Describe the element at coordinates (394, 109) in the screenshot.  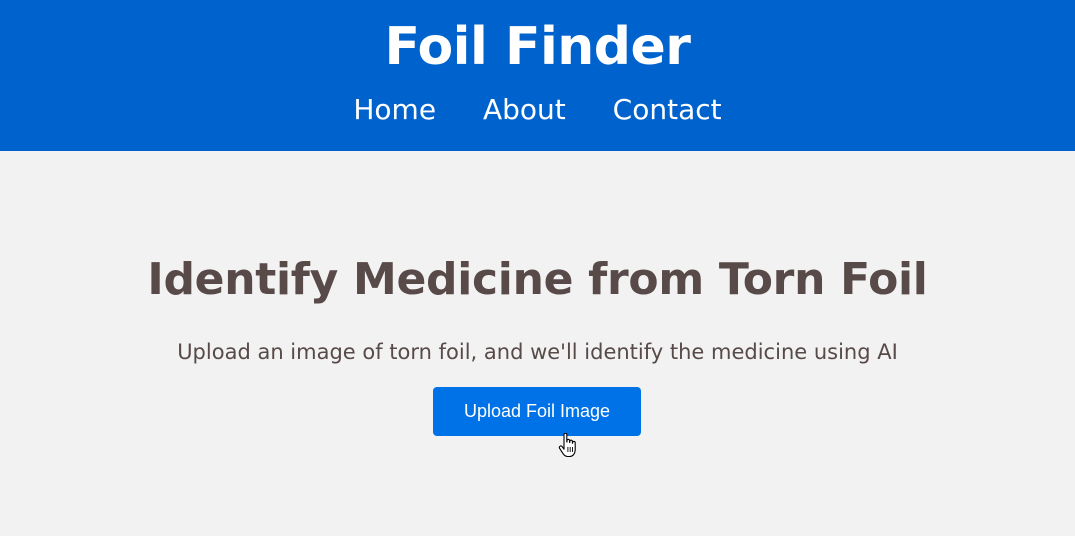
I see `nav-link-home: Home` at that location.